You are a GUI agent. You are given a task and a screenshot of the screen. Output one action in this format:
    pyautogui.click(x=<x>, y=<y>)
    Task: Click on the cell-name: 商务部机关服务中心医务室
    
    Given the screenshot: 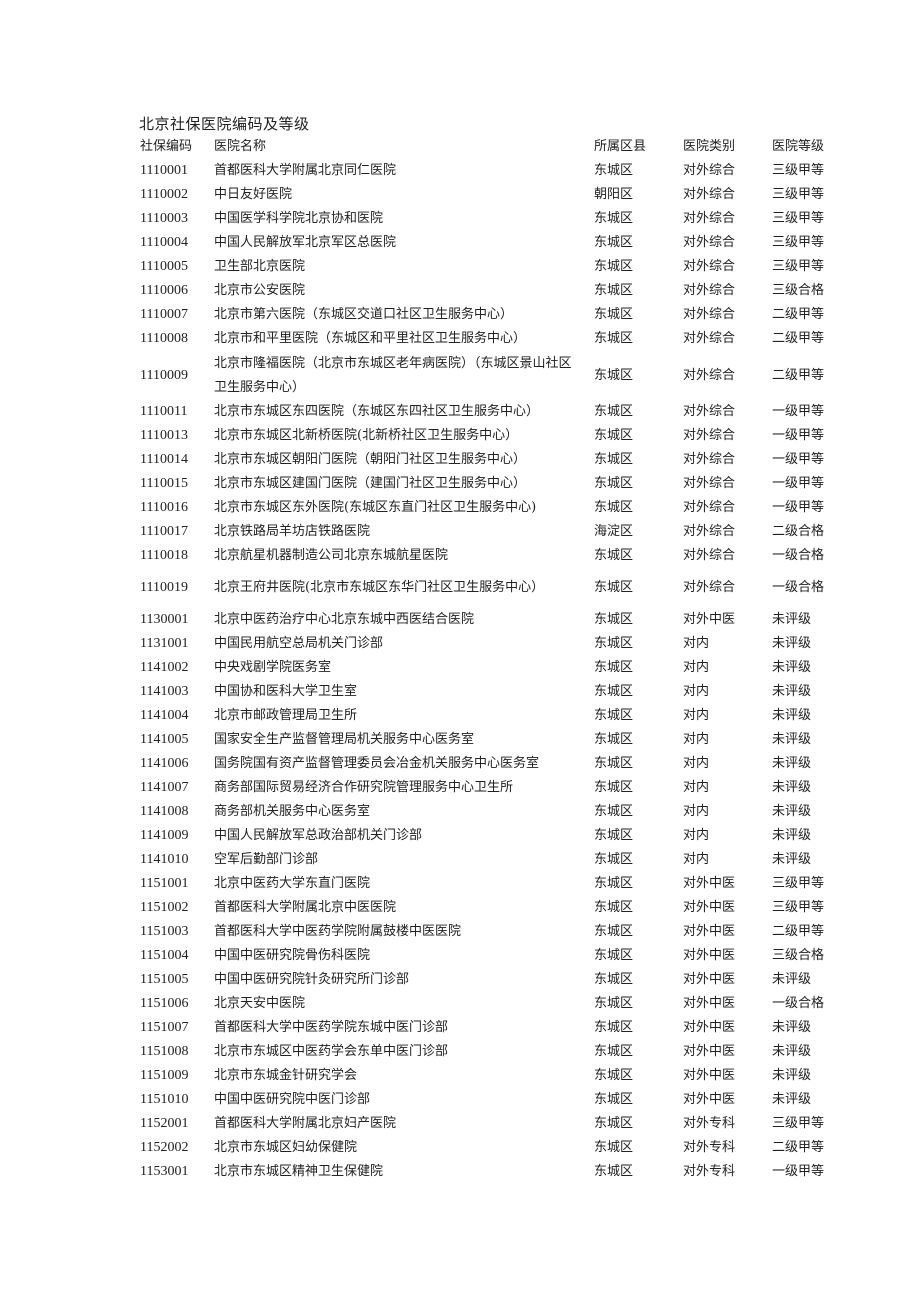 What is the action you would take?
    pyautogui.click(x=292, y=811)
    